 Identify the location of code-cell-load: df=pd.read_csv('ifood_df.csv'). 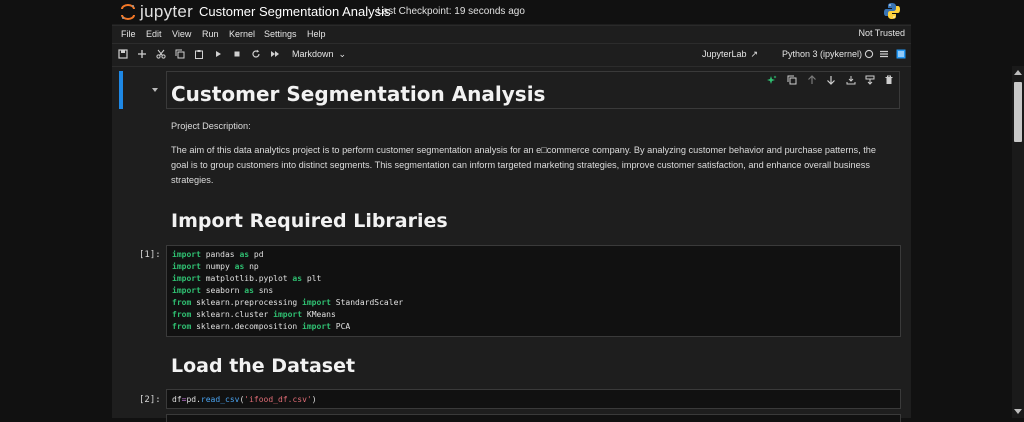
(533, 399).